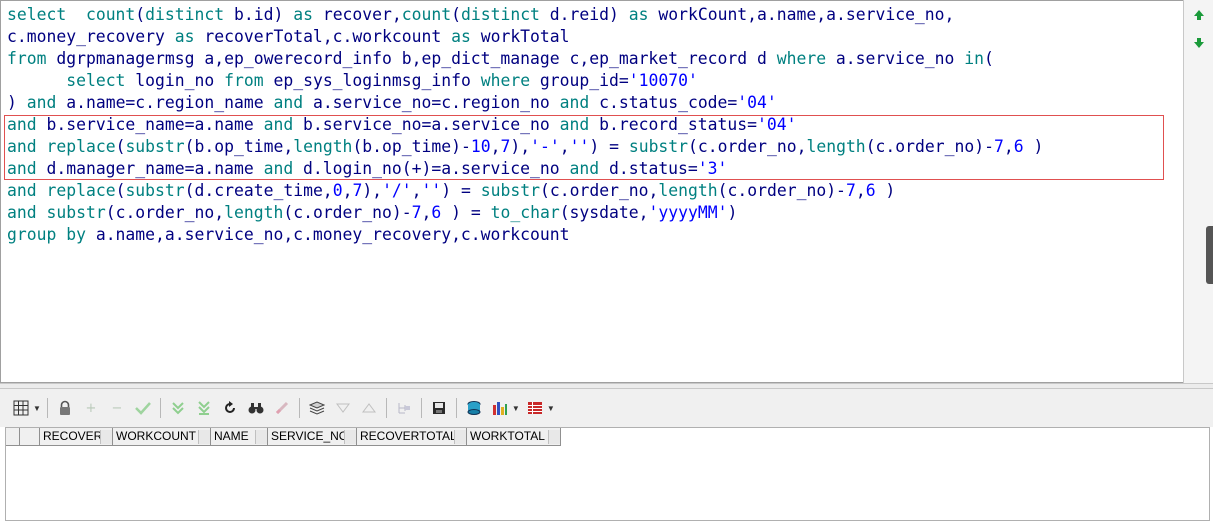 This screenshot has width=1213, height=523. I want to click on sql-token: '-', so click(545, 146).